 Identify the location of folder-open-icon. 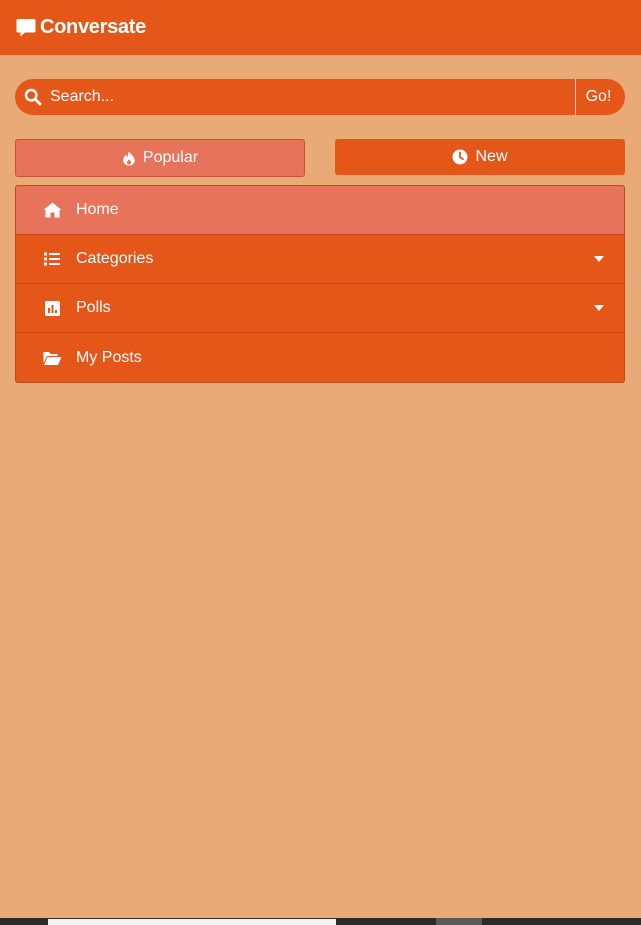
(52, 358).